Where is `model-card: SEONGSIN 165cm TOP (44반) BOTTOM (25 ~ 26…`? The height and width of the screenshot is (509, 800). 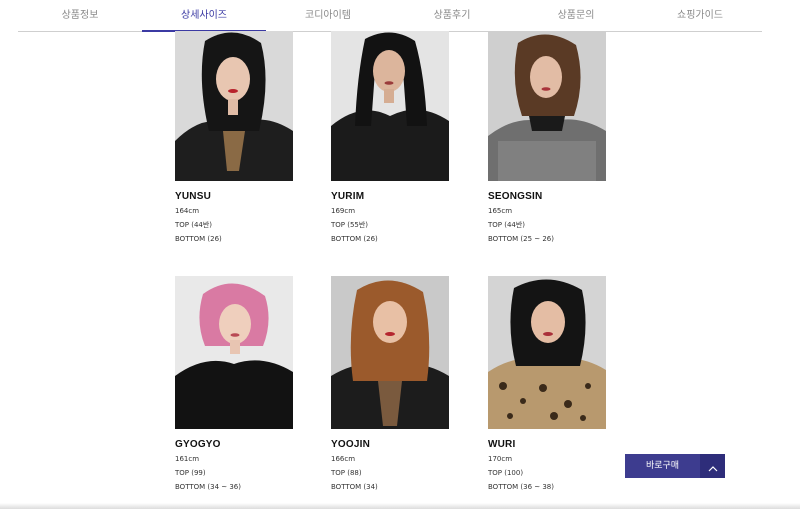
model-card: SEONGSIN 165cm TOP (44반) BOTTOM (25 ~ 26… is located at coordinates (547, 137).